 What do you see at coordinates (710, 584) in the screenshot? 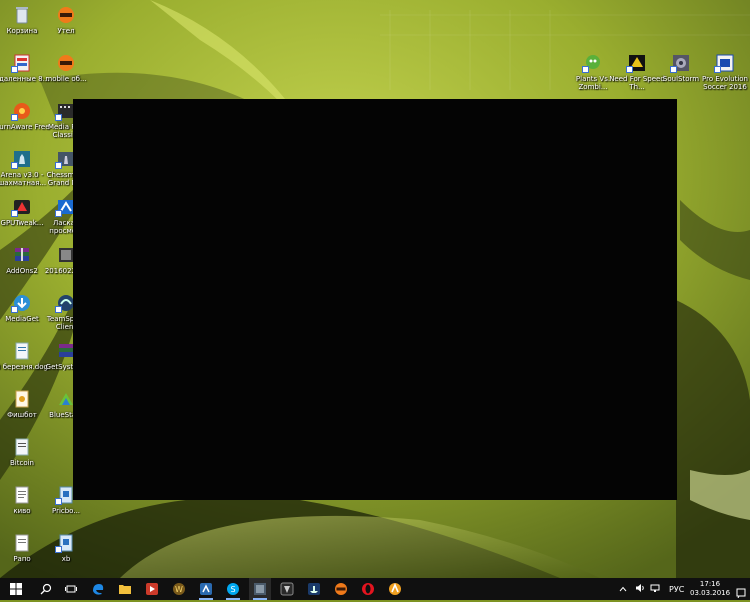
I see `clock-time: 17:16` at bounding box center [710, 584].